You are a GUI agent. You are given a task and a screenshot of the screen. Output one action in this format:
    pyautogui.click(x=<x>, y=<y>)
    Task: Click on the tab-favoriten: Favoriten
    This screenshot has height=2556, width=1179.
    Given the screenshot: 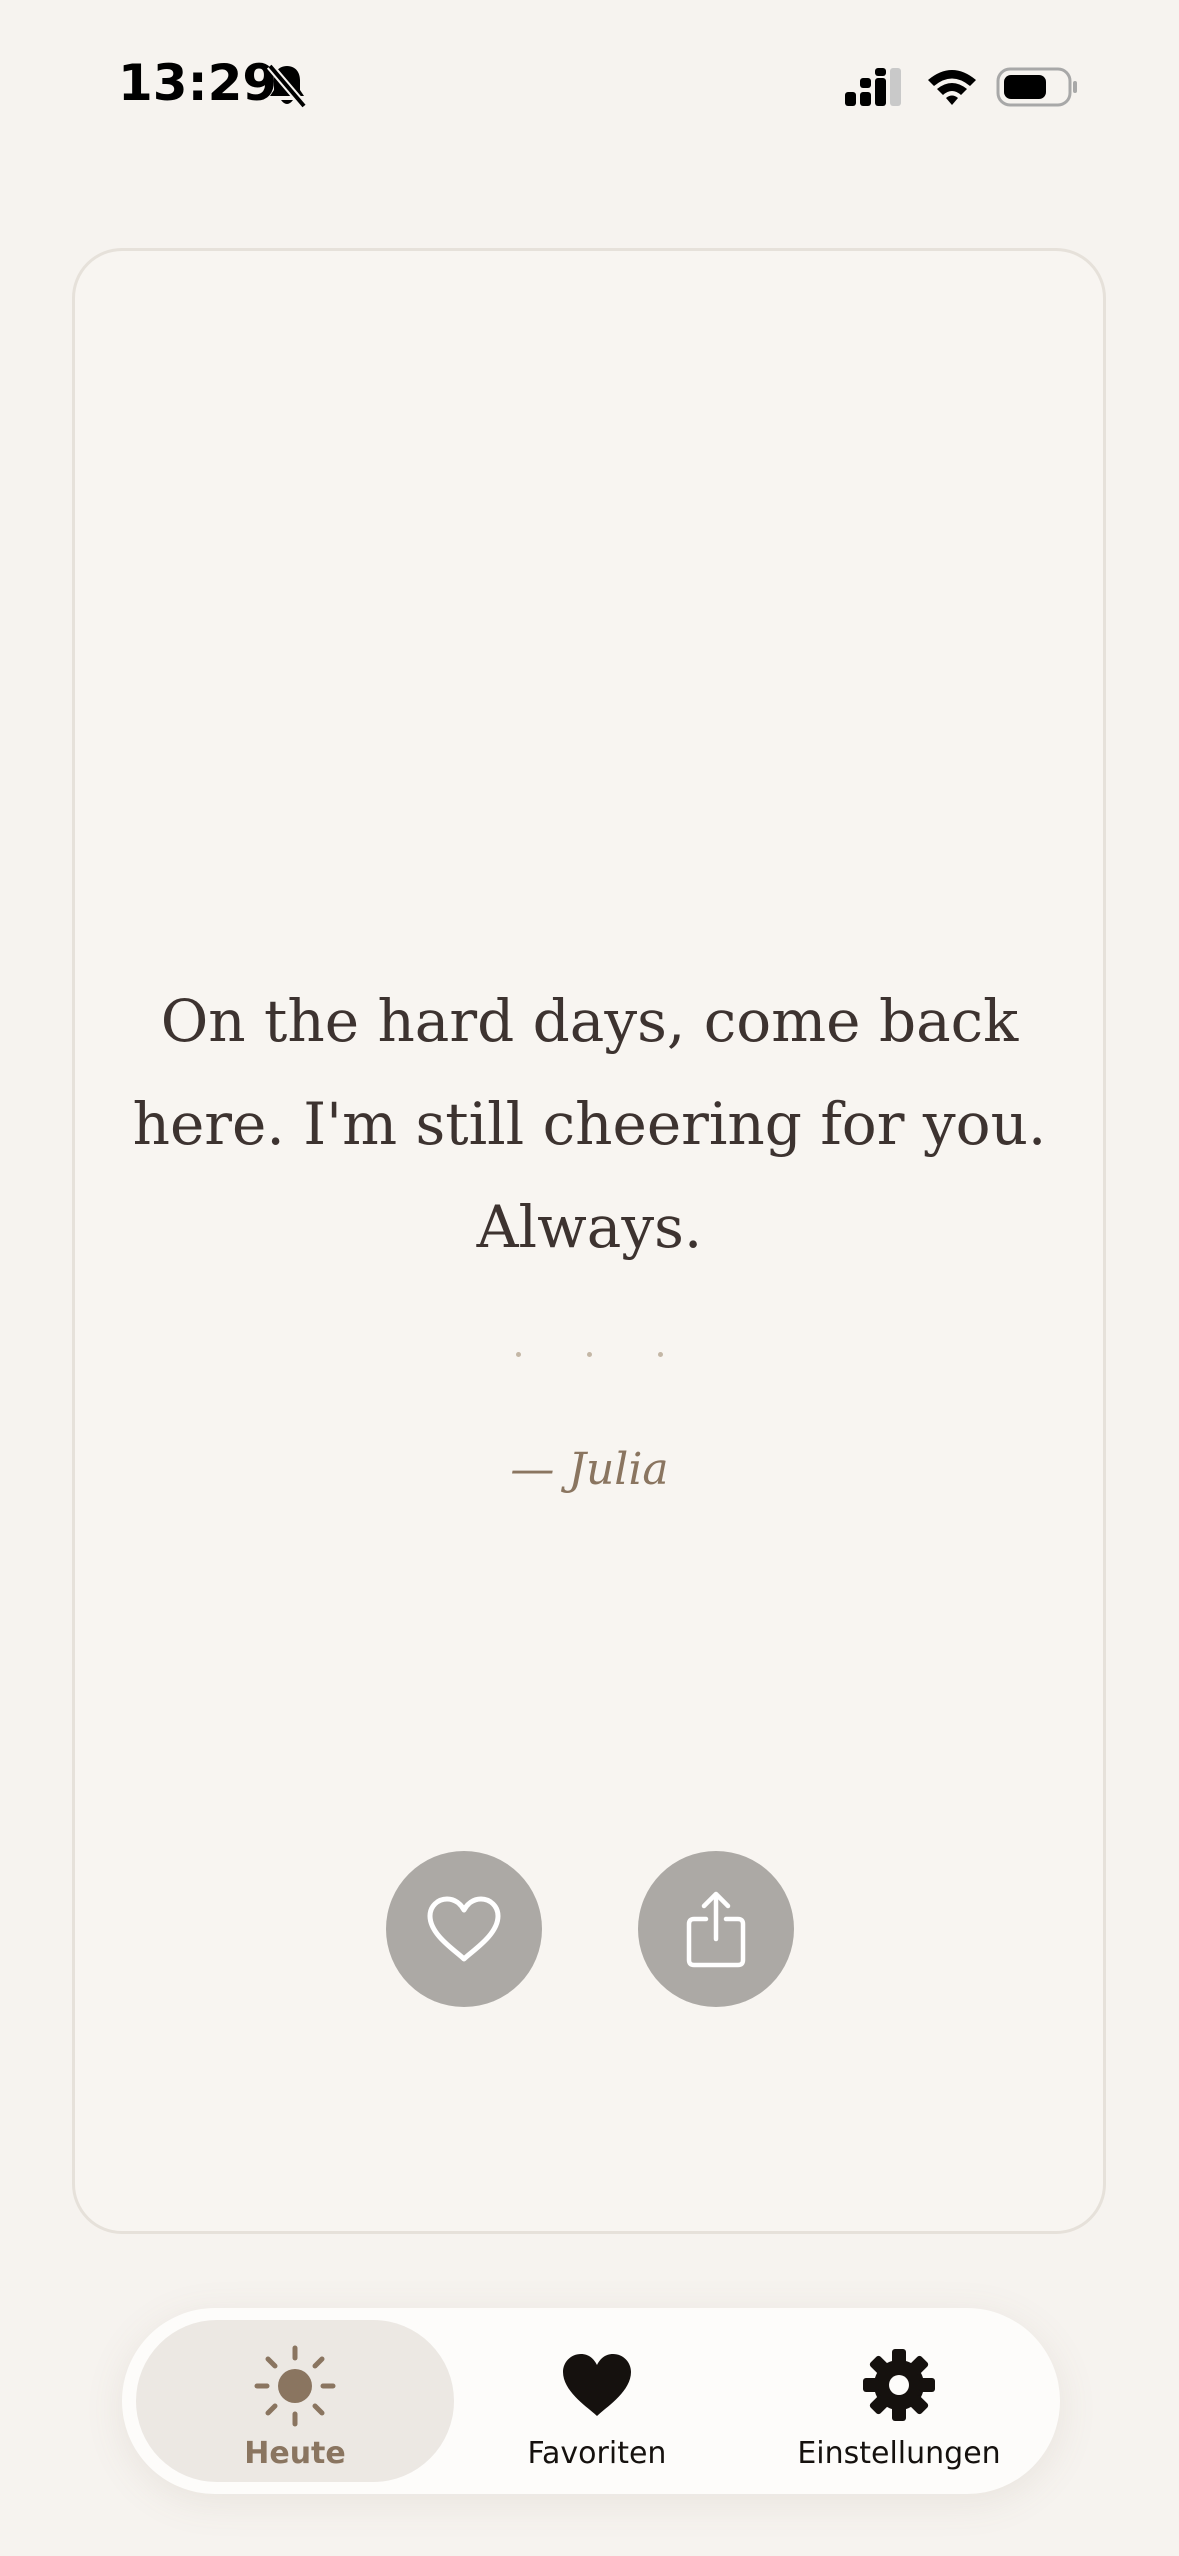 What is the action you would take?
    pyautogui.click(x=597, y=2401)
    